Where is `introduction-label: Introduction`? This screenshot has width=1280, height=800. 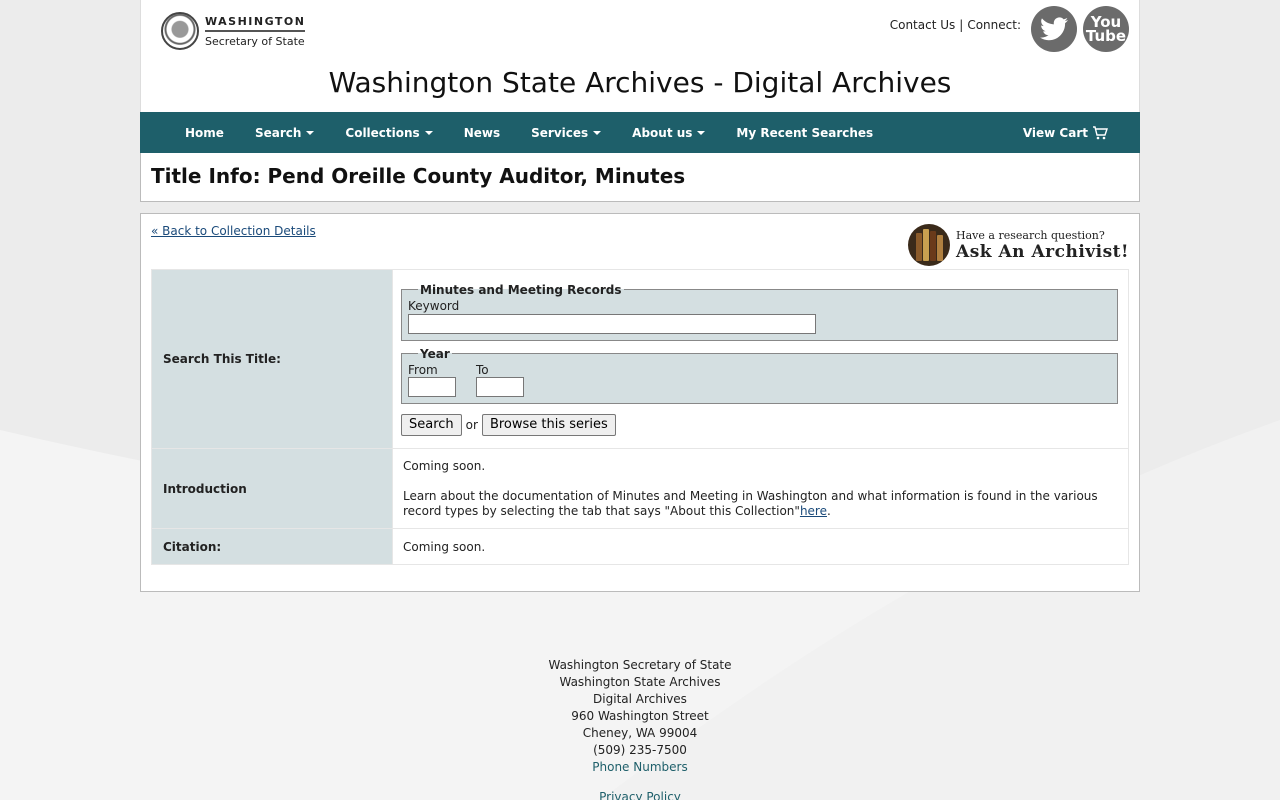 introduction-label: Introduction is located at coordinates (272, 488).